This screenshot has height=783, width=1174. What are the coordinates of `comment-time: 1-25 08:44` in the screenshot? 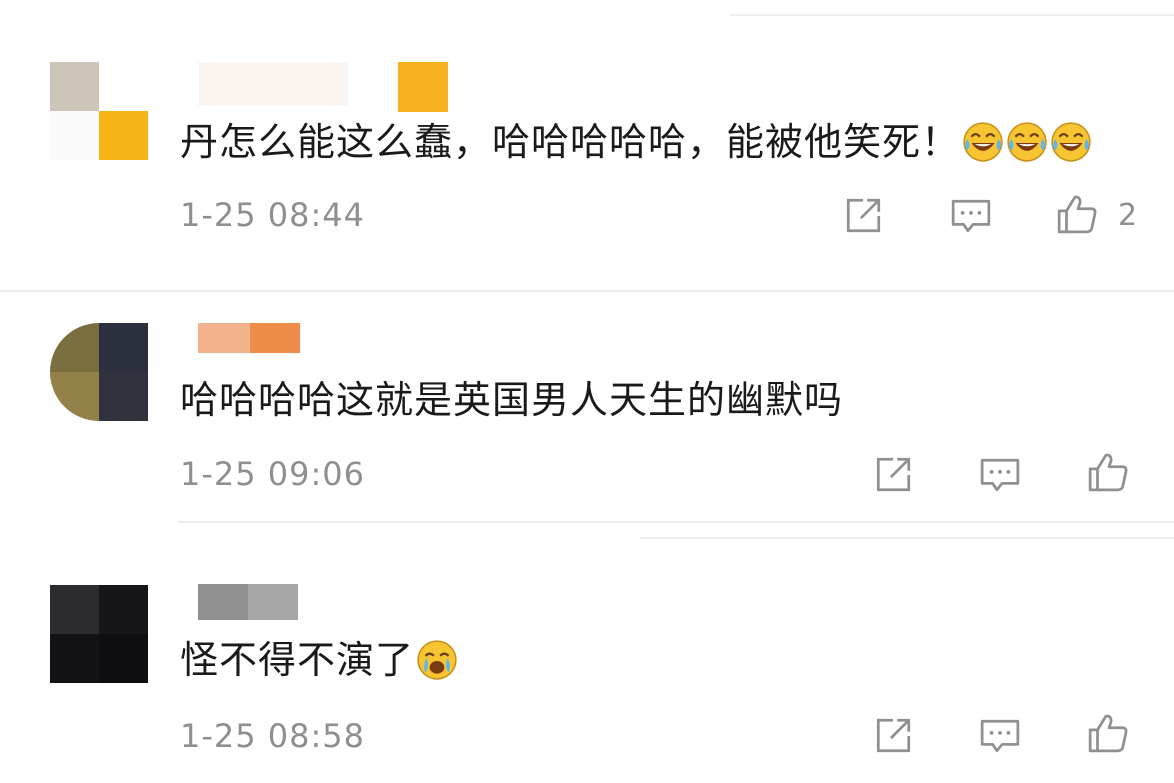 It's located at (273, 215).